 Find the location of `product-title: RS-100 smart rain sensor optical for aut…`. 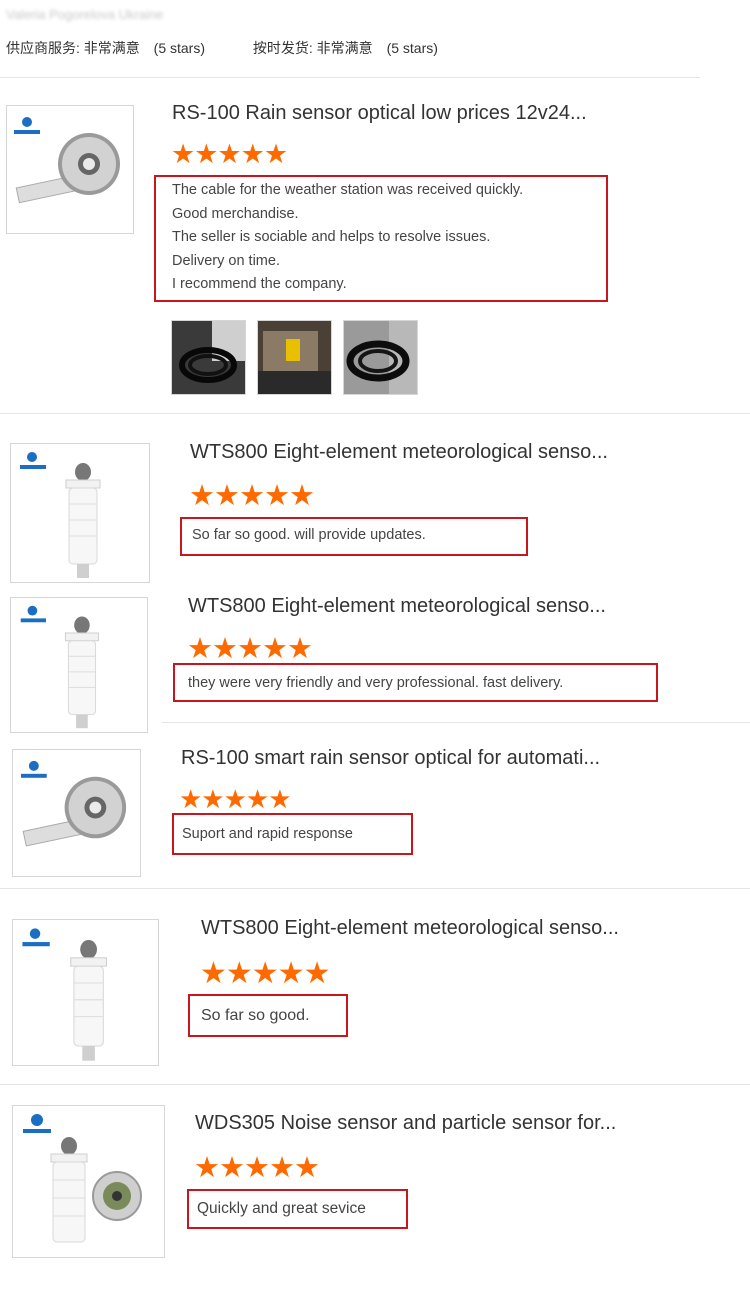

product-title: RS-100 smart rain sensor optical for aut… is located at coordinates (390, 758).